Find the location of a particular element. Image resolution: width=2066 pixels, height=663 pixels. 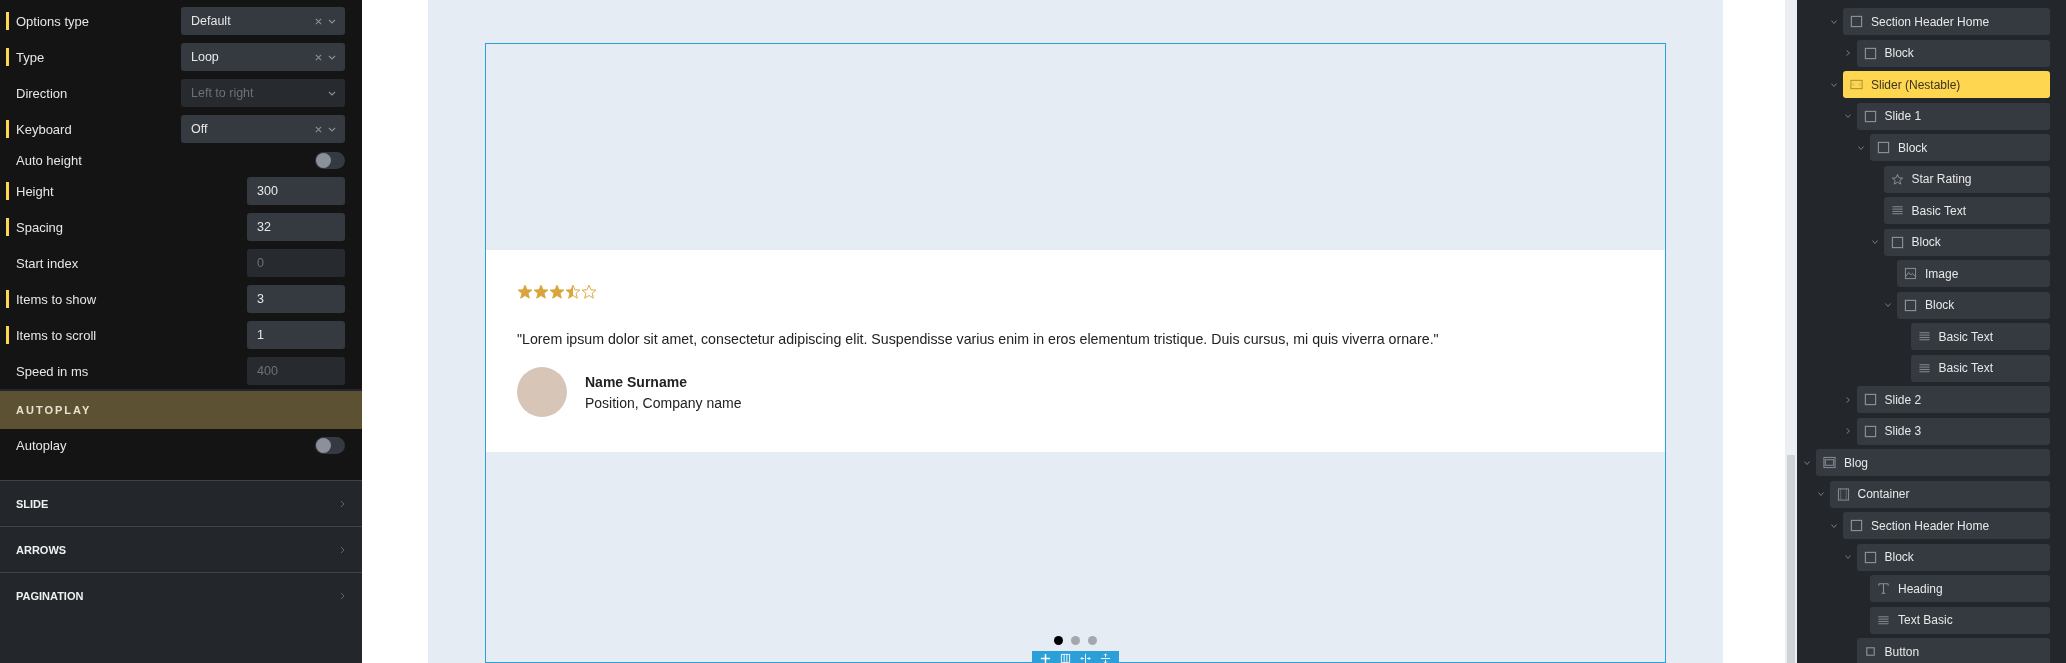

slider-icon is located at coordinates (1856, 84).